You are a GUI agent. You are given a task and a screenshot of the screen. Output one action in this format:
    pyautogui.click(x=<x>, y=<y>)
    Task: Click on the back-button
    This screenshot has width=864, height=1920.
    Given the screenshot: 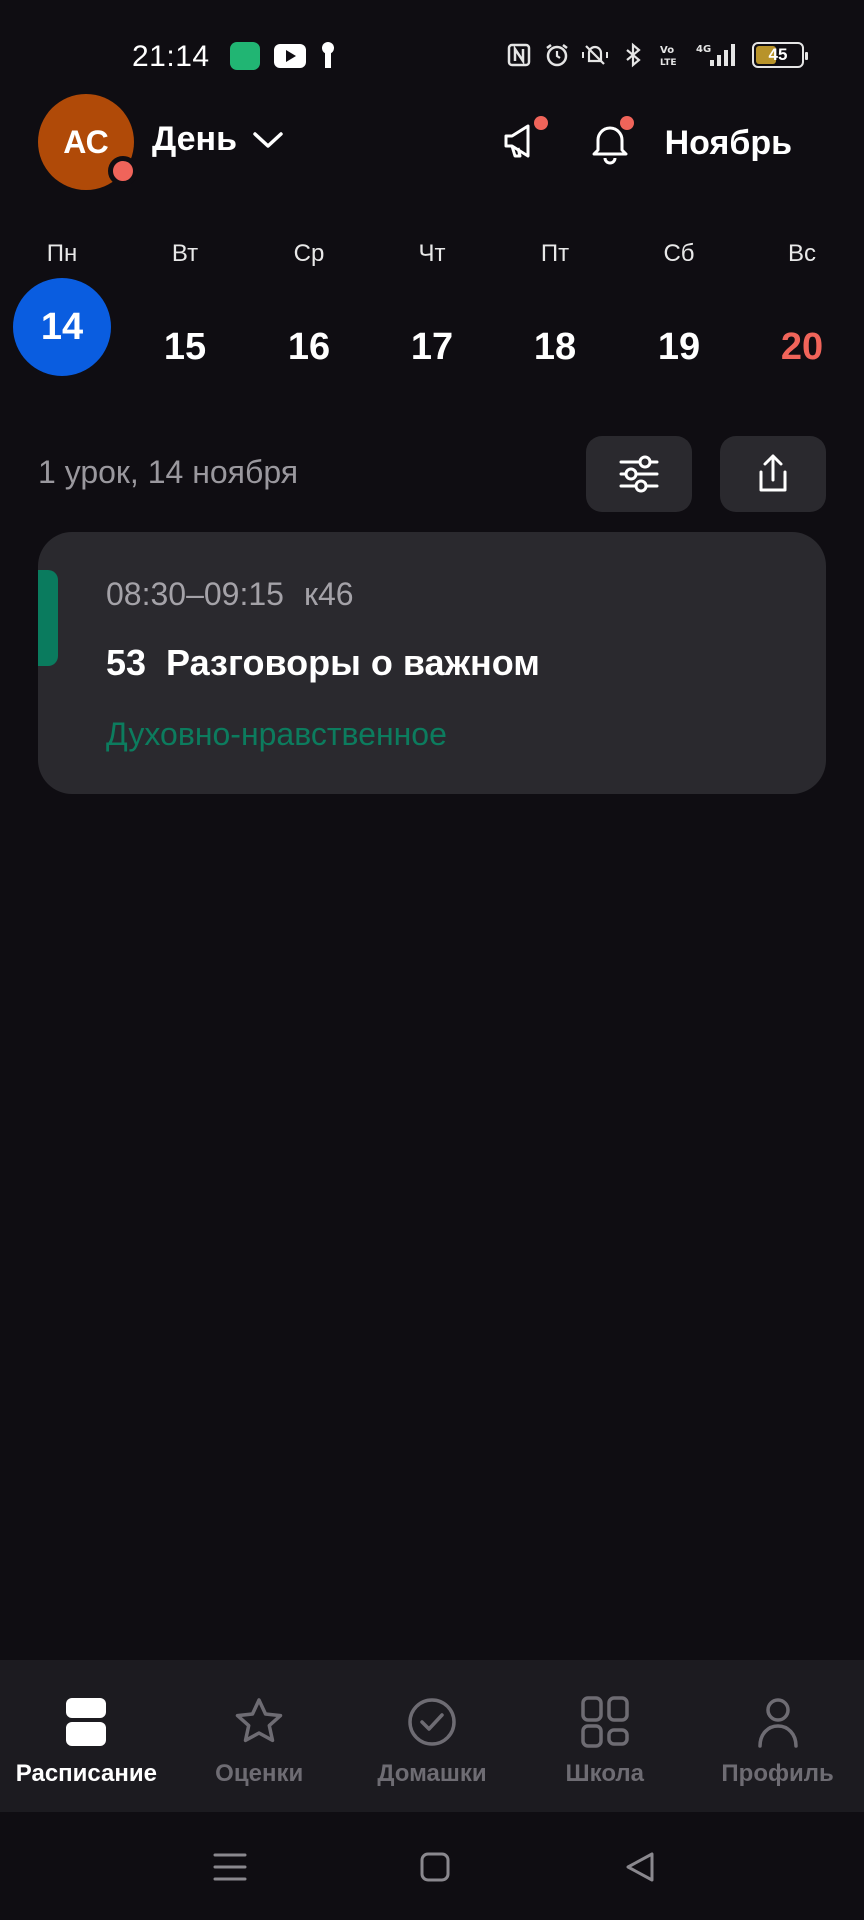 What is the action you would take?
    pyautogui.click(x=641, y=1867)
    